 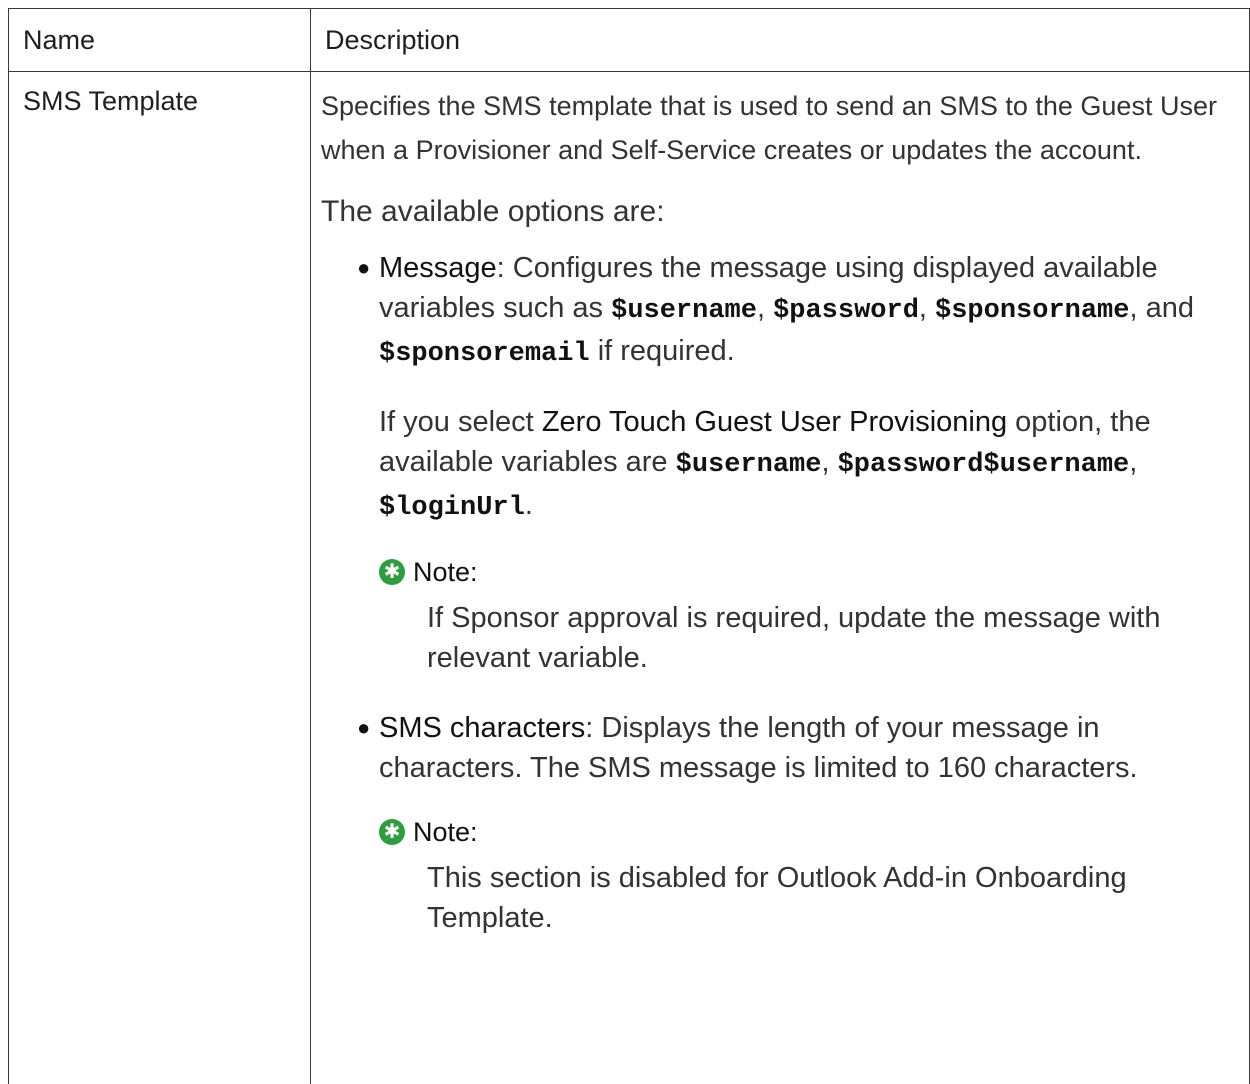 I want to click on variable-code: $password, so click(x=846, y=311).